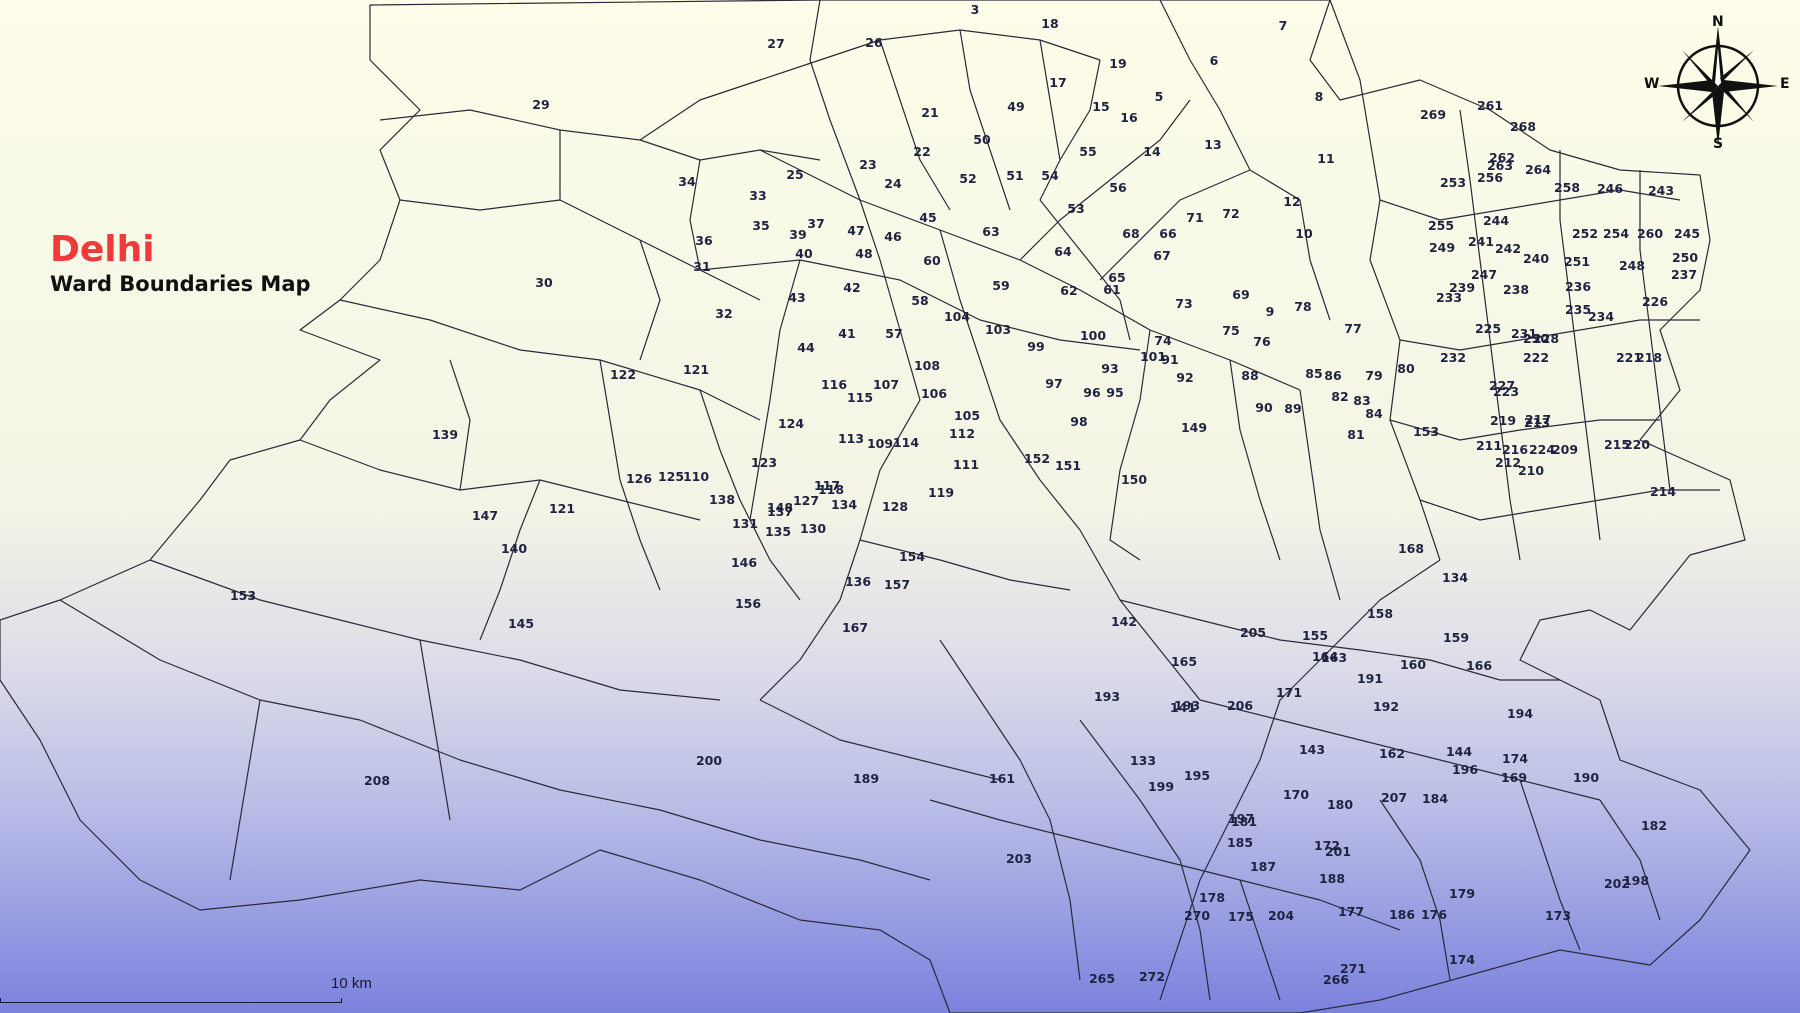  I want to click on ward-label: 178, so click(1212, 897).